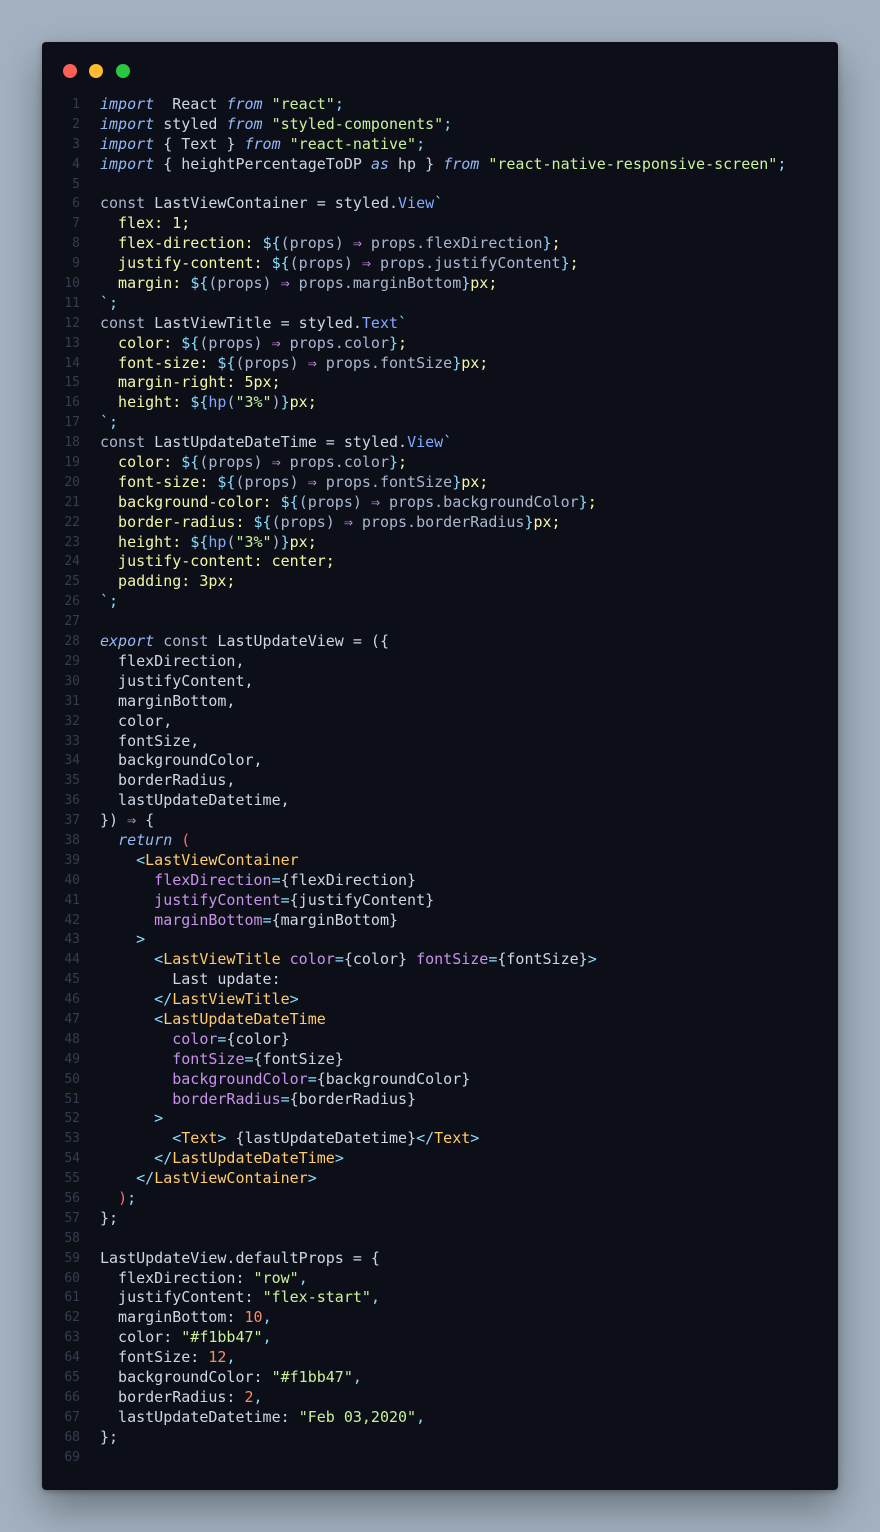 The width and height of the screenshot is (880, 1532). I want to click on code-text: justifyContent,, so click(177, 681).